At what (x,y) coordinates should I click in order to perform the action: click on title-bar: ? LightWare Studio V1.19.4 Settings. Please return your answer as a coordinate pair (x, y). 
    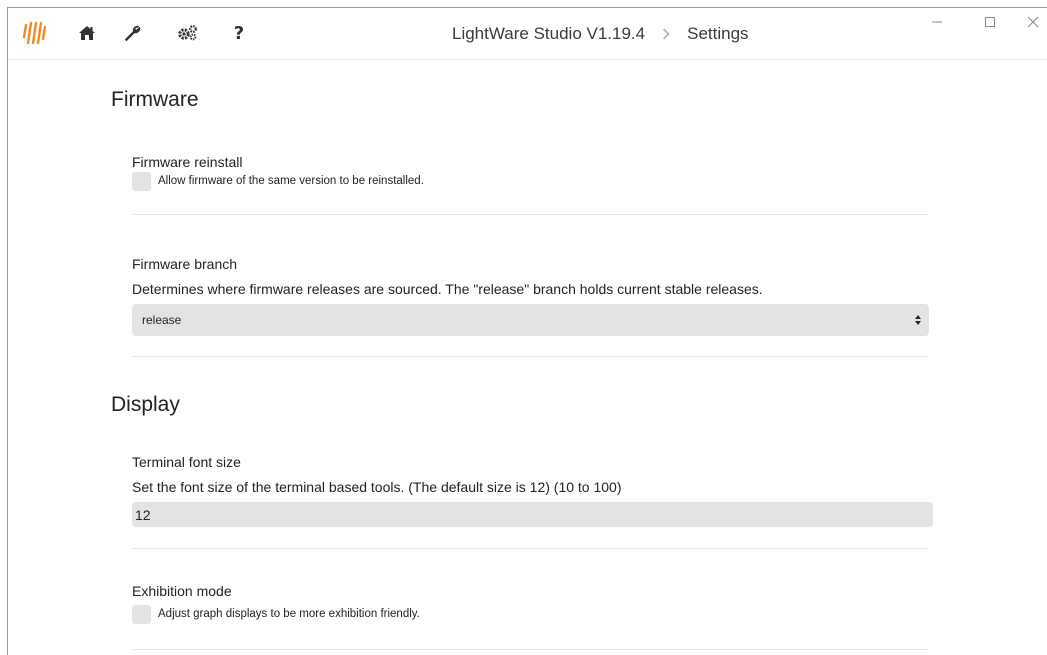
    Looking at the image, I should click on (527, 34).